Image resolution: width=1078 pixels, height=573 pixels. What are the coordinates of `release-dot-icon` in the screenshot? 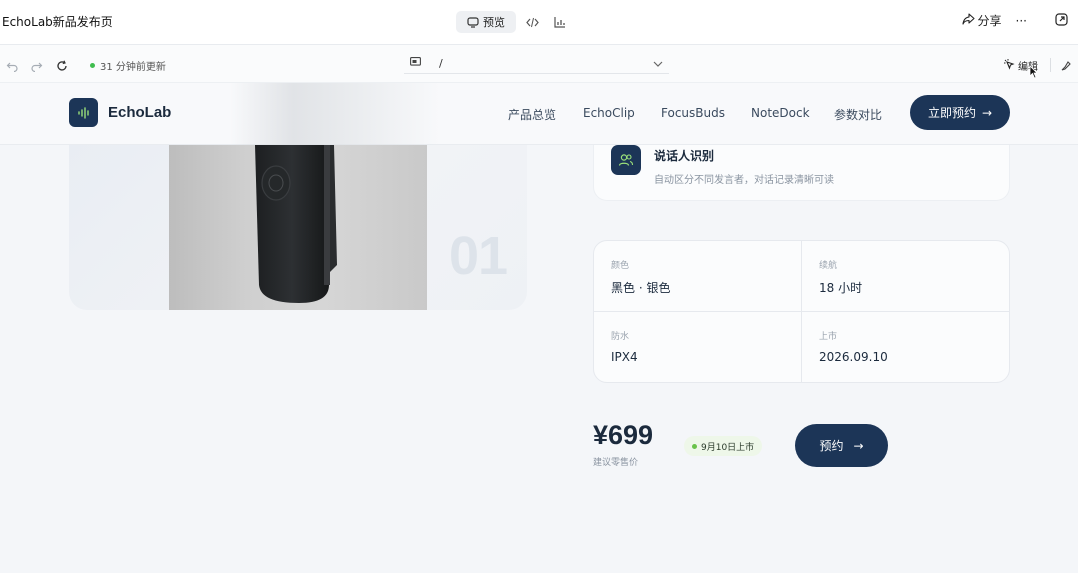 It's located at (694, 446).